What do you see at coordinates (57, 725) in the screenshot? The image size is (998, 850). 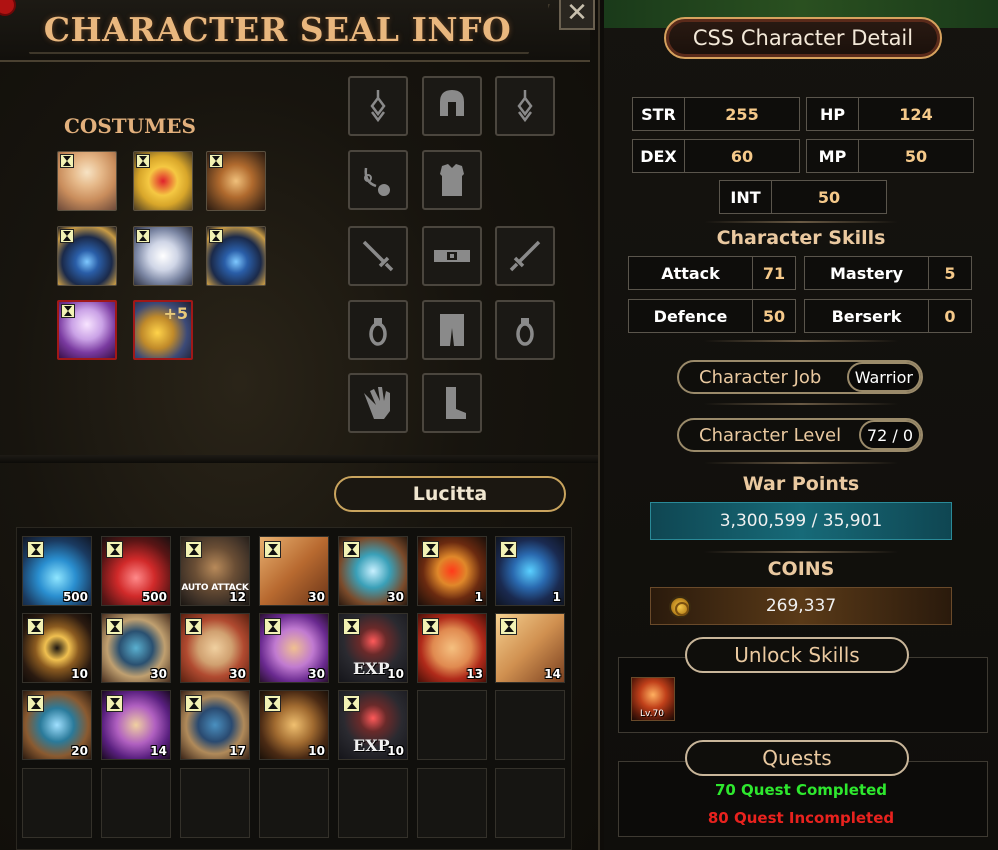 I see `inventory-slot: 20` at bounding box center [57, 725].